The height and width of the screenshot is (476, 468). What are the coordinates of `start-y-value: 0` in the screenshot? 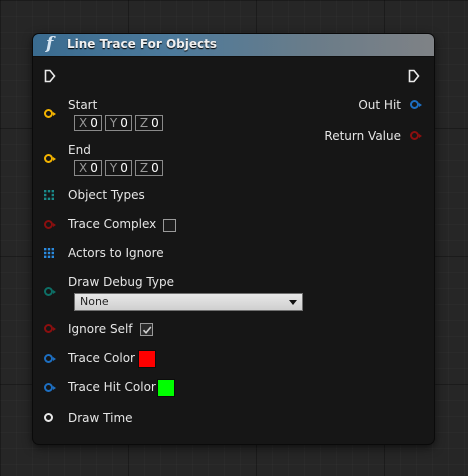 It's located at (124, 123).